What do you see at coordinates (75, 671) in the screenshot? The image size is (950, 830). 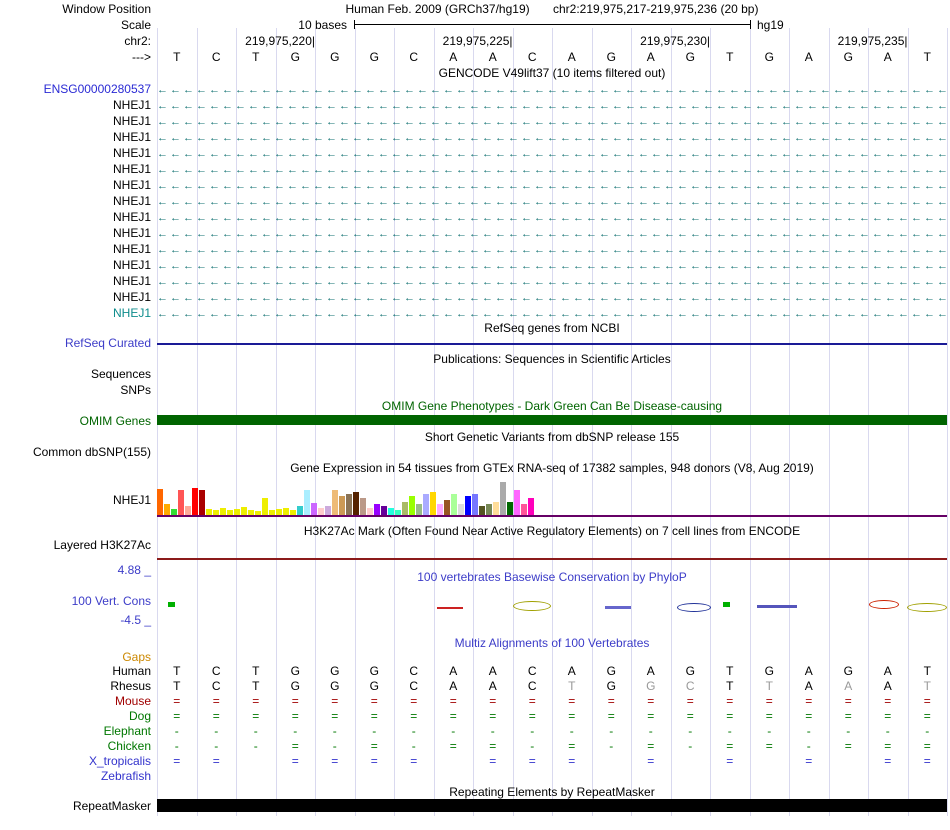 I see `species-label: Human` at bounding box center [75, 671].